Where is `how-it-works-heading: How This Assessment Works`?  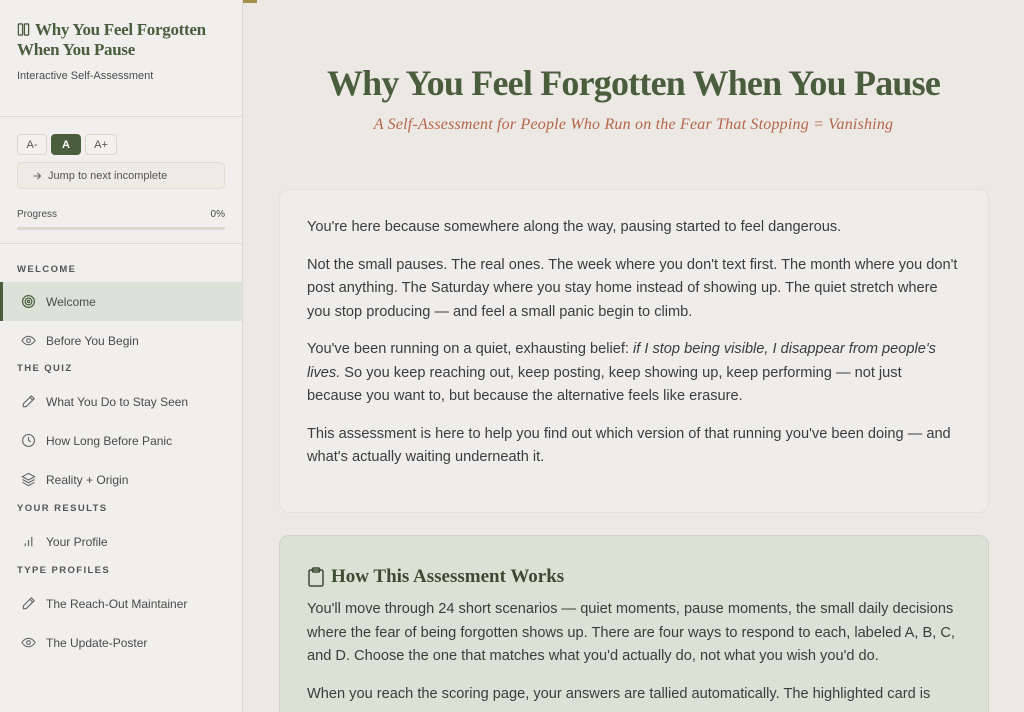
how-it-works-heading: How This Assessment Works is located at coordinates (633, 577).